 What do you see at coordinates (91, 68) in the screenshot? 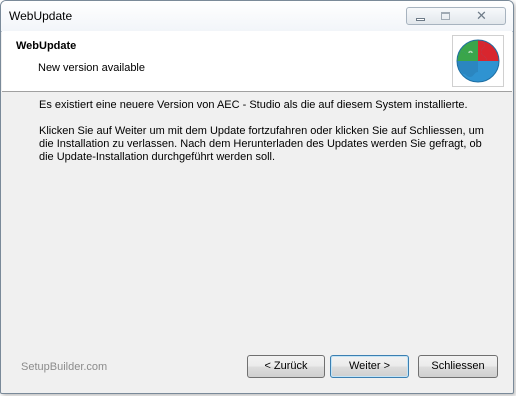
I see `header-subtitle: New version available` at bounding box center [91, 68].